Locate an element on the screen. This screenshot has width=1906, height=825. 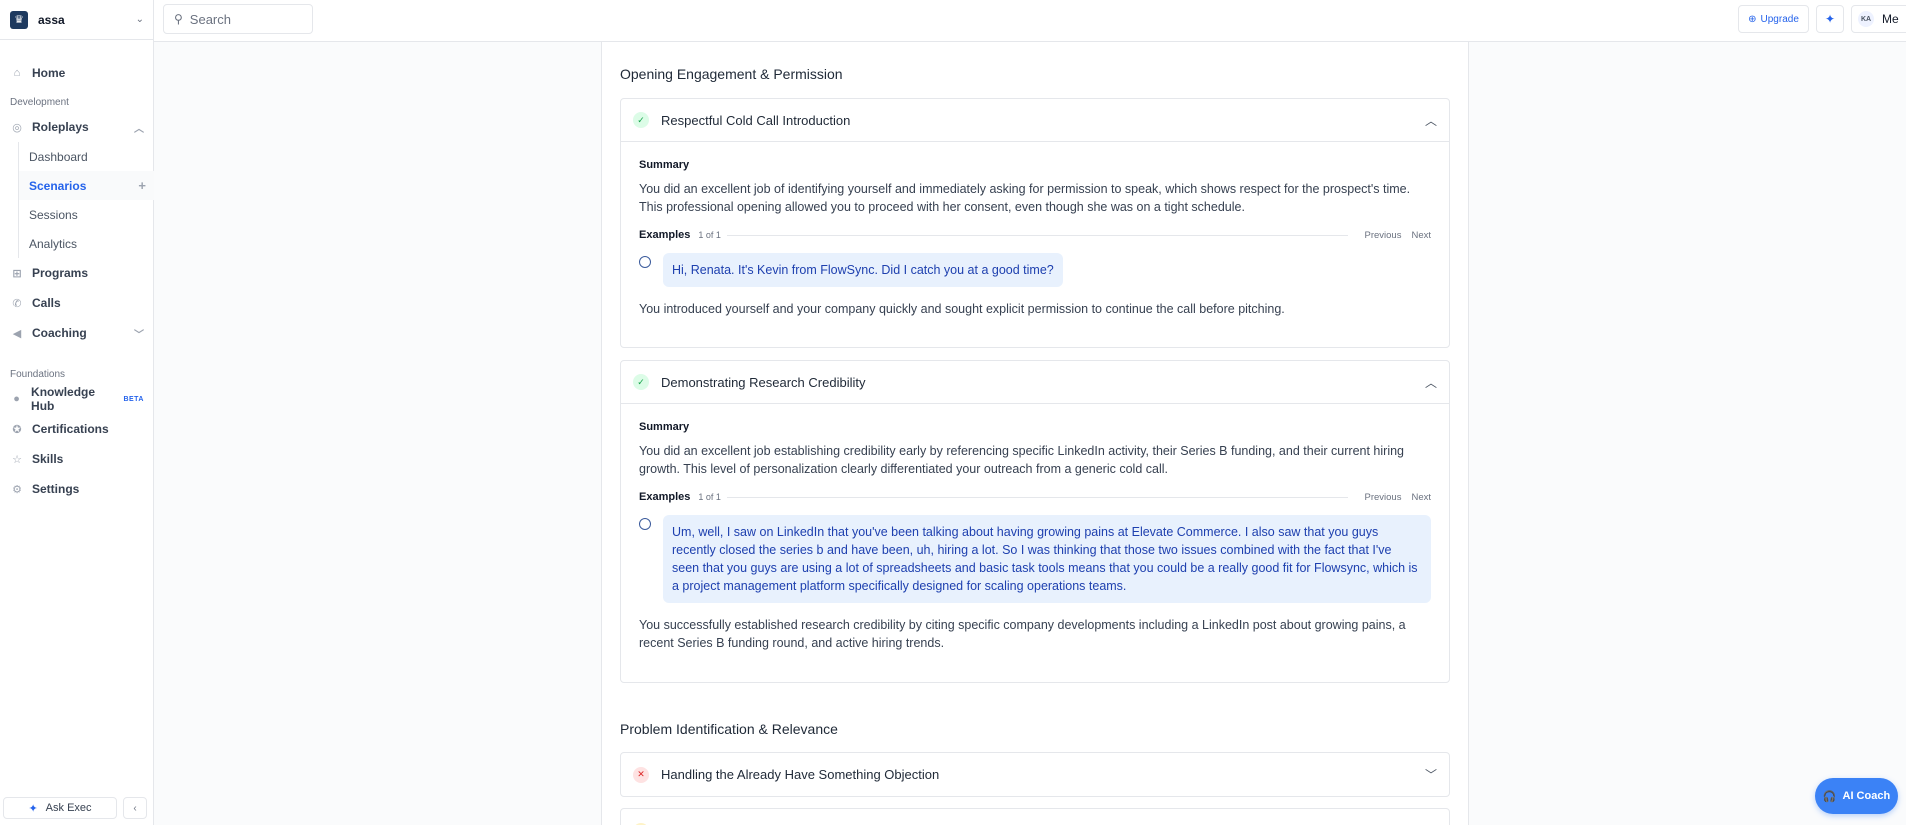
criteria-card-header: ! is located at coordinates (1035, 817).